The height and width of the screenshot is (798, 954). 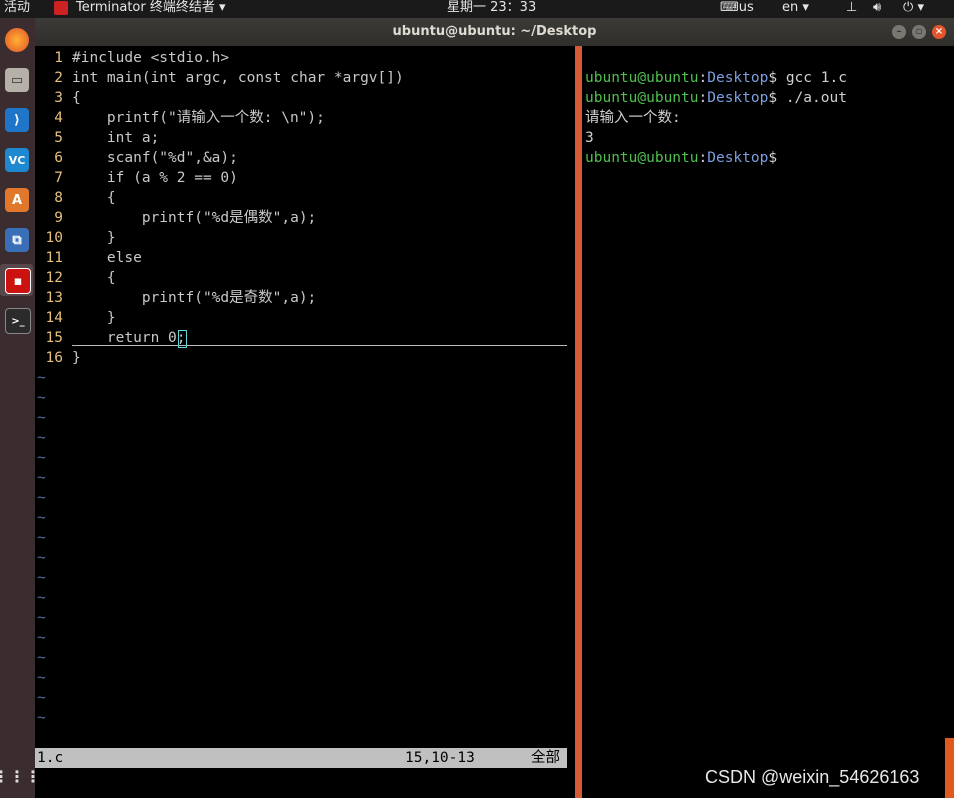 What do you see at coordinates (851, 8) in the screenshot?
I see `network-icon: ⊥` at bounding box center [851, 8].